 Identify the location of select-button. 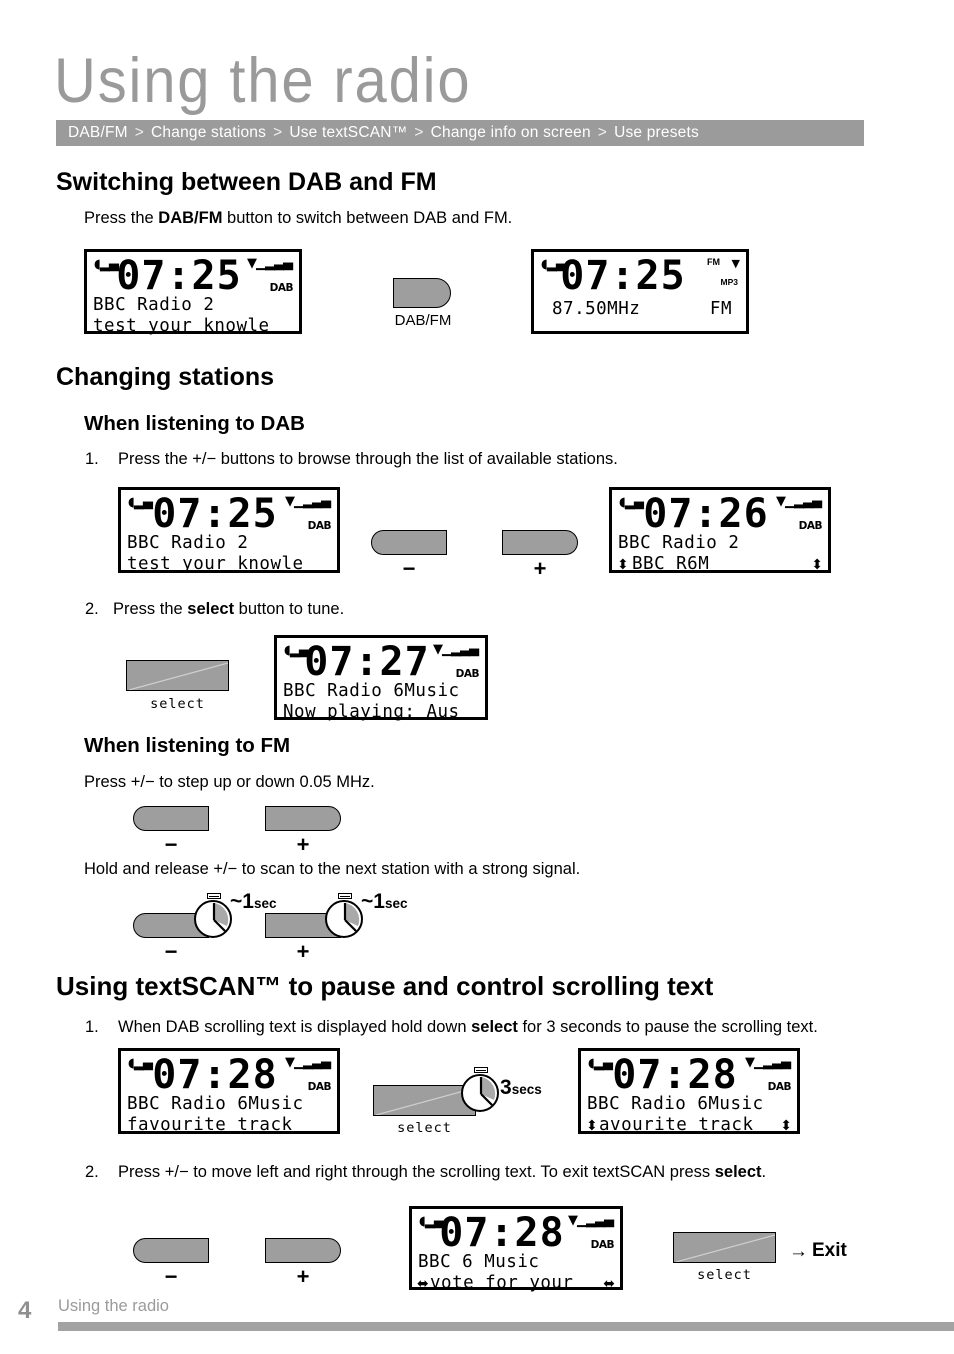
(177, 675).